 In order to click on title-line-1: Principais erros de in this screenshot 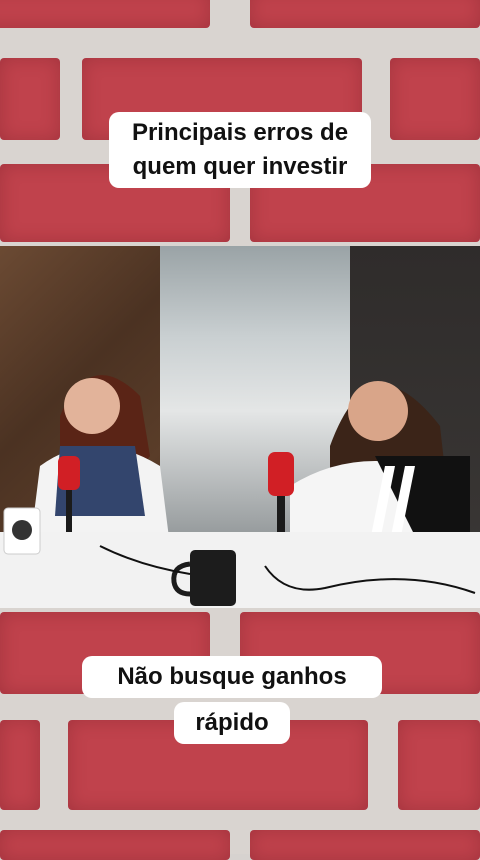, I will do `click(240, 132)`.